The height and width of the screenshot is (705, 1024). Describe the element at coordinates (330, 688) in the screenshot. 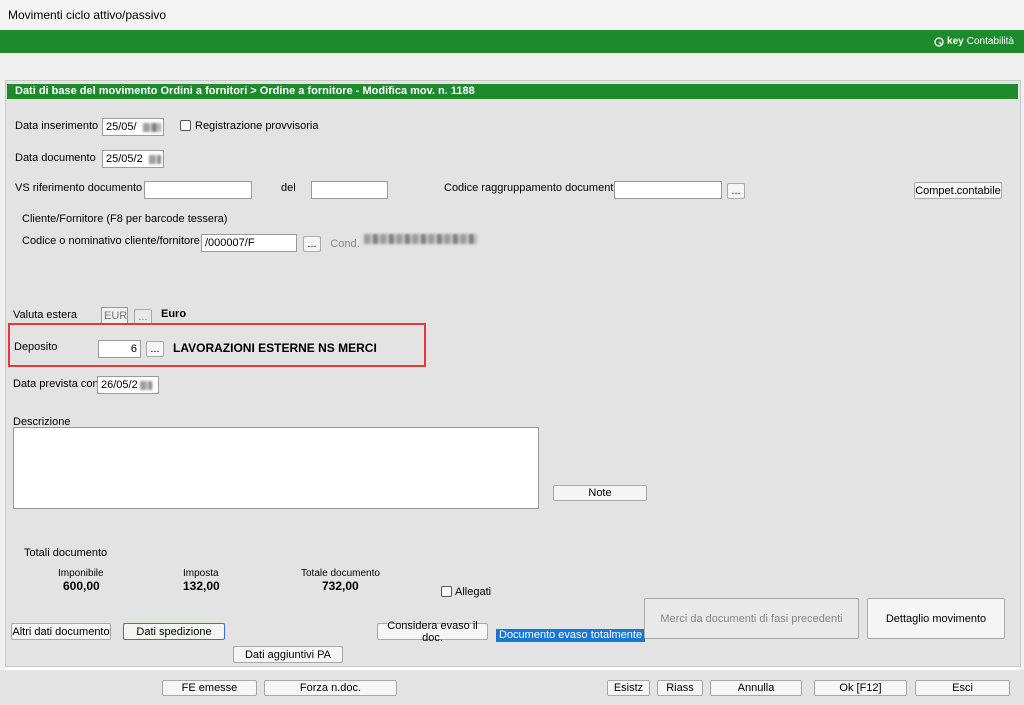

I see `forza-ndoc-button: Forza n.doc.` at that location.